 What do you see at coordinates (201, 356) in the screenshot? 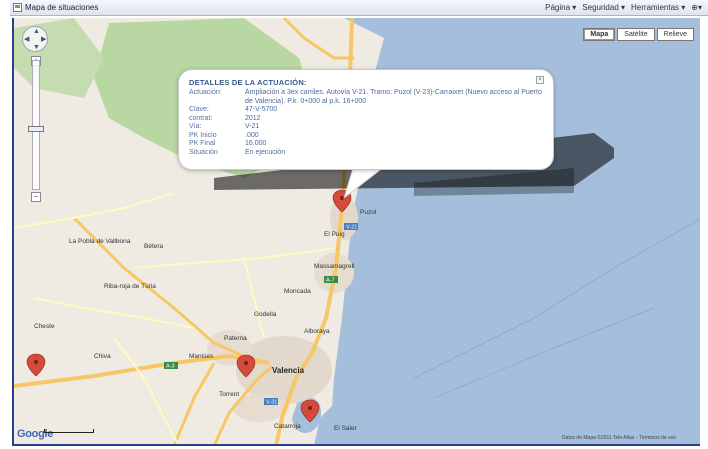
I see `label-manises: Manises` at bounding box center [201, 356].